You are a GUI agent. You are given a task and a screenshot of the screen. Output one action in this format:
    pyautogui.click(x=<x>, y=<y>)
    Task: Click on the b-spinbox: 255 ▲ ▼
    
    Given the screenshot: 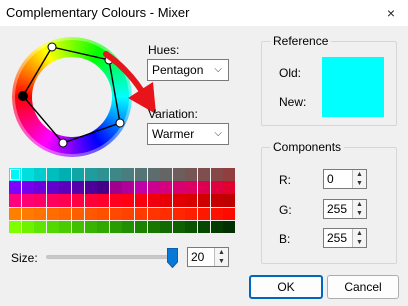 What is the action you would take?
    pyautogui.click(x=345, y=238)
    